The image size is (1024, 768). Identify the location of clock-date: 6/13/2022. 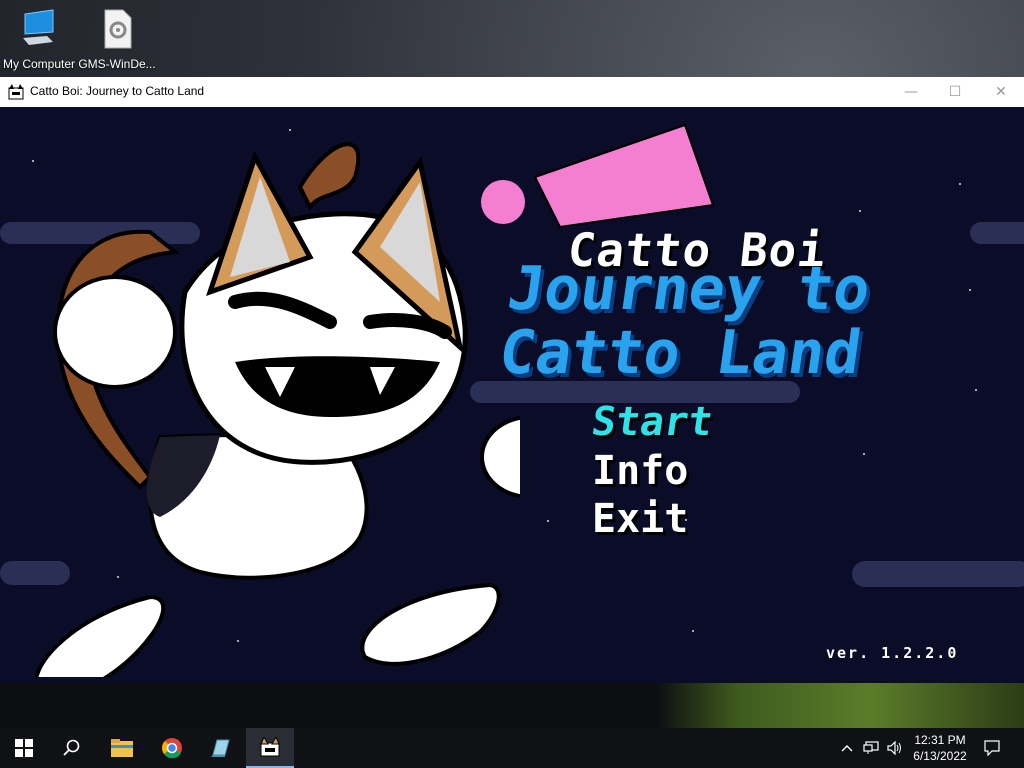
(940, 756).